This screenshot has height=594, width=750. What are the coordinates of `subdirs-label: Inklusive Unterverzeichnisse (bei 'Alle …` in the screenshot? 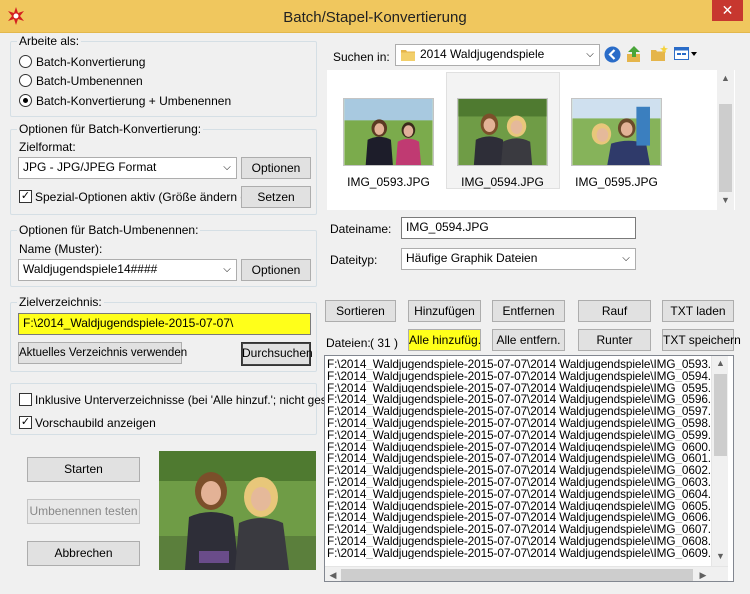 It's located at (187, 400).